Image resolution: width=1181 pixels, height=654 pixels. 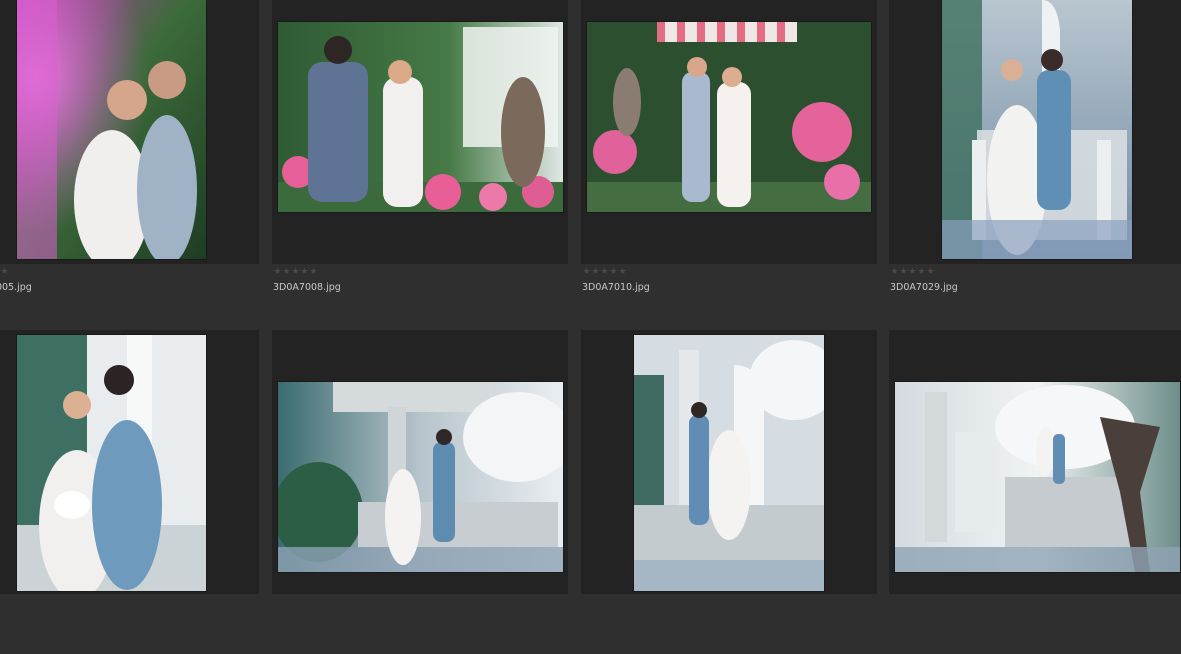 I want to click on thumbnail-meta: ★ ★ ★ ★ ★ 3D0A7010.jpg, so click(x=729, y=286).